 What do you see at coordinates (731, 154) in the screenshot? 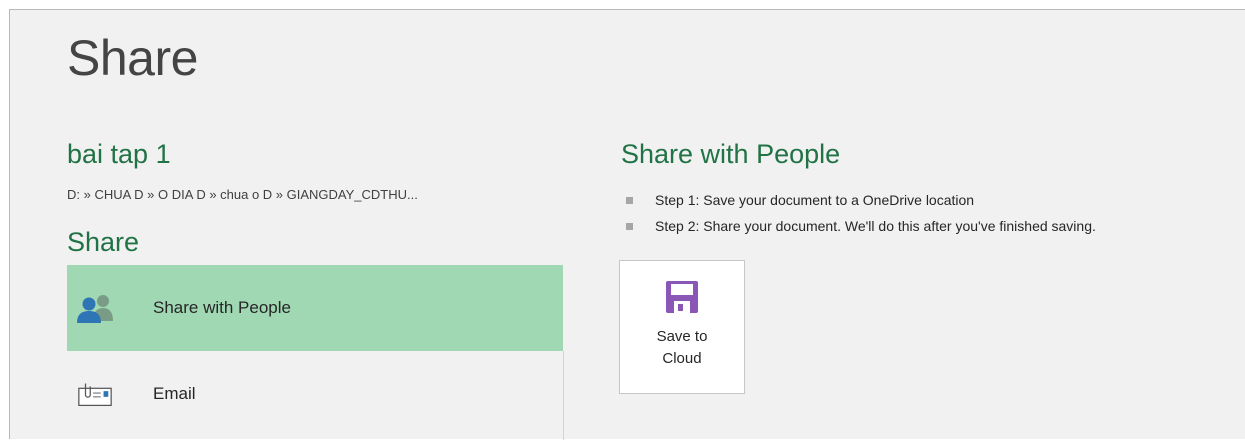
I see `share-with-people-heading: Share with People` at bounding box center [731, 154].